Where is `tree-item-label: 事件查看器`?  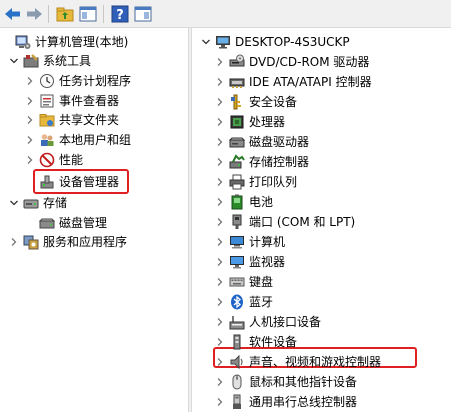 tree-item-label: 事件查看器 is located at coordinates (89, 101).